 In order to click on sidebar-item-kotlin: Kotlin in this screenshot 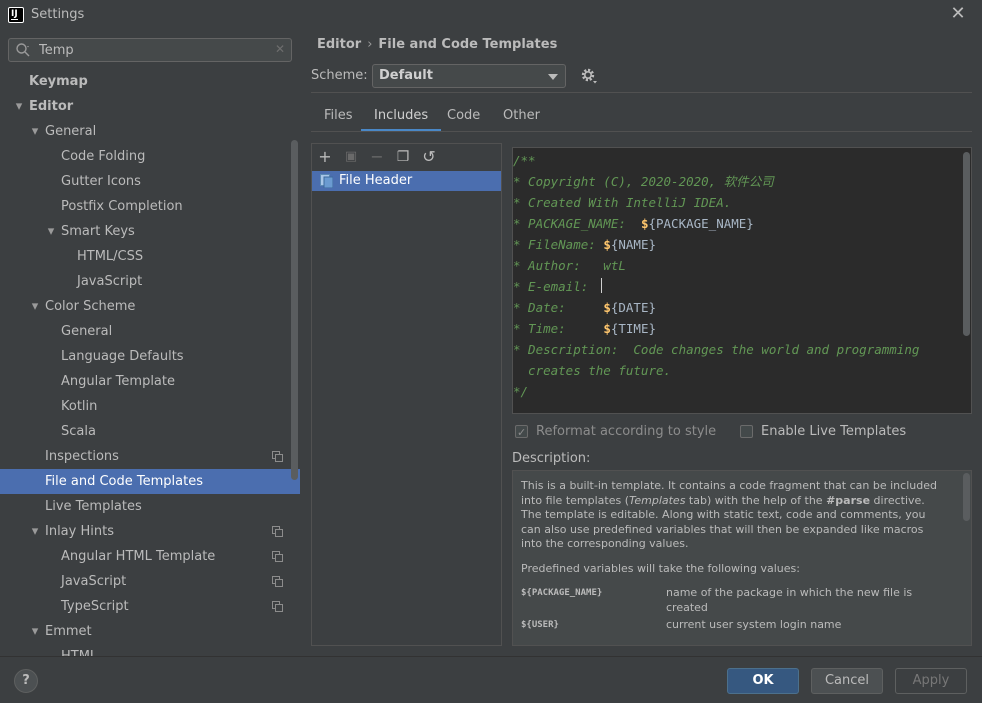, I will do `click(150, 406)`.